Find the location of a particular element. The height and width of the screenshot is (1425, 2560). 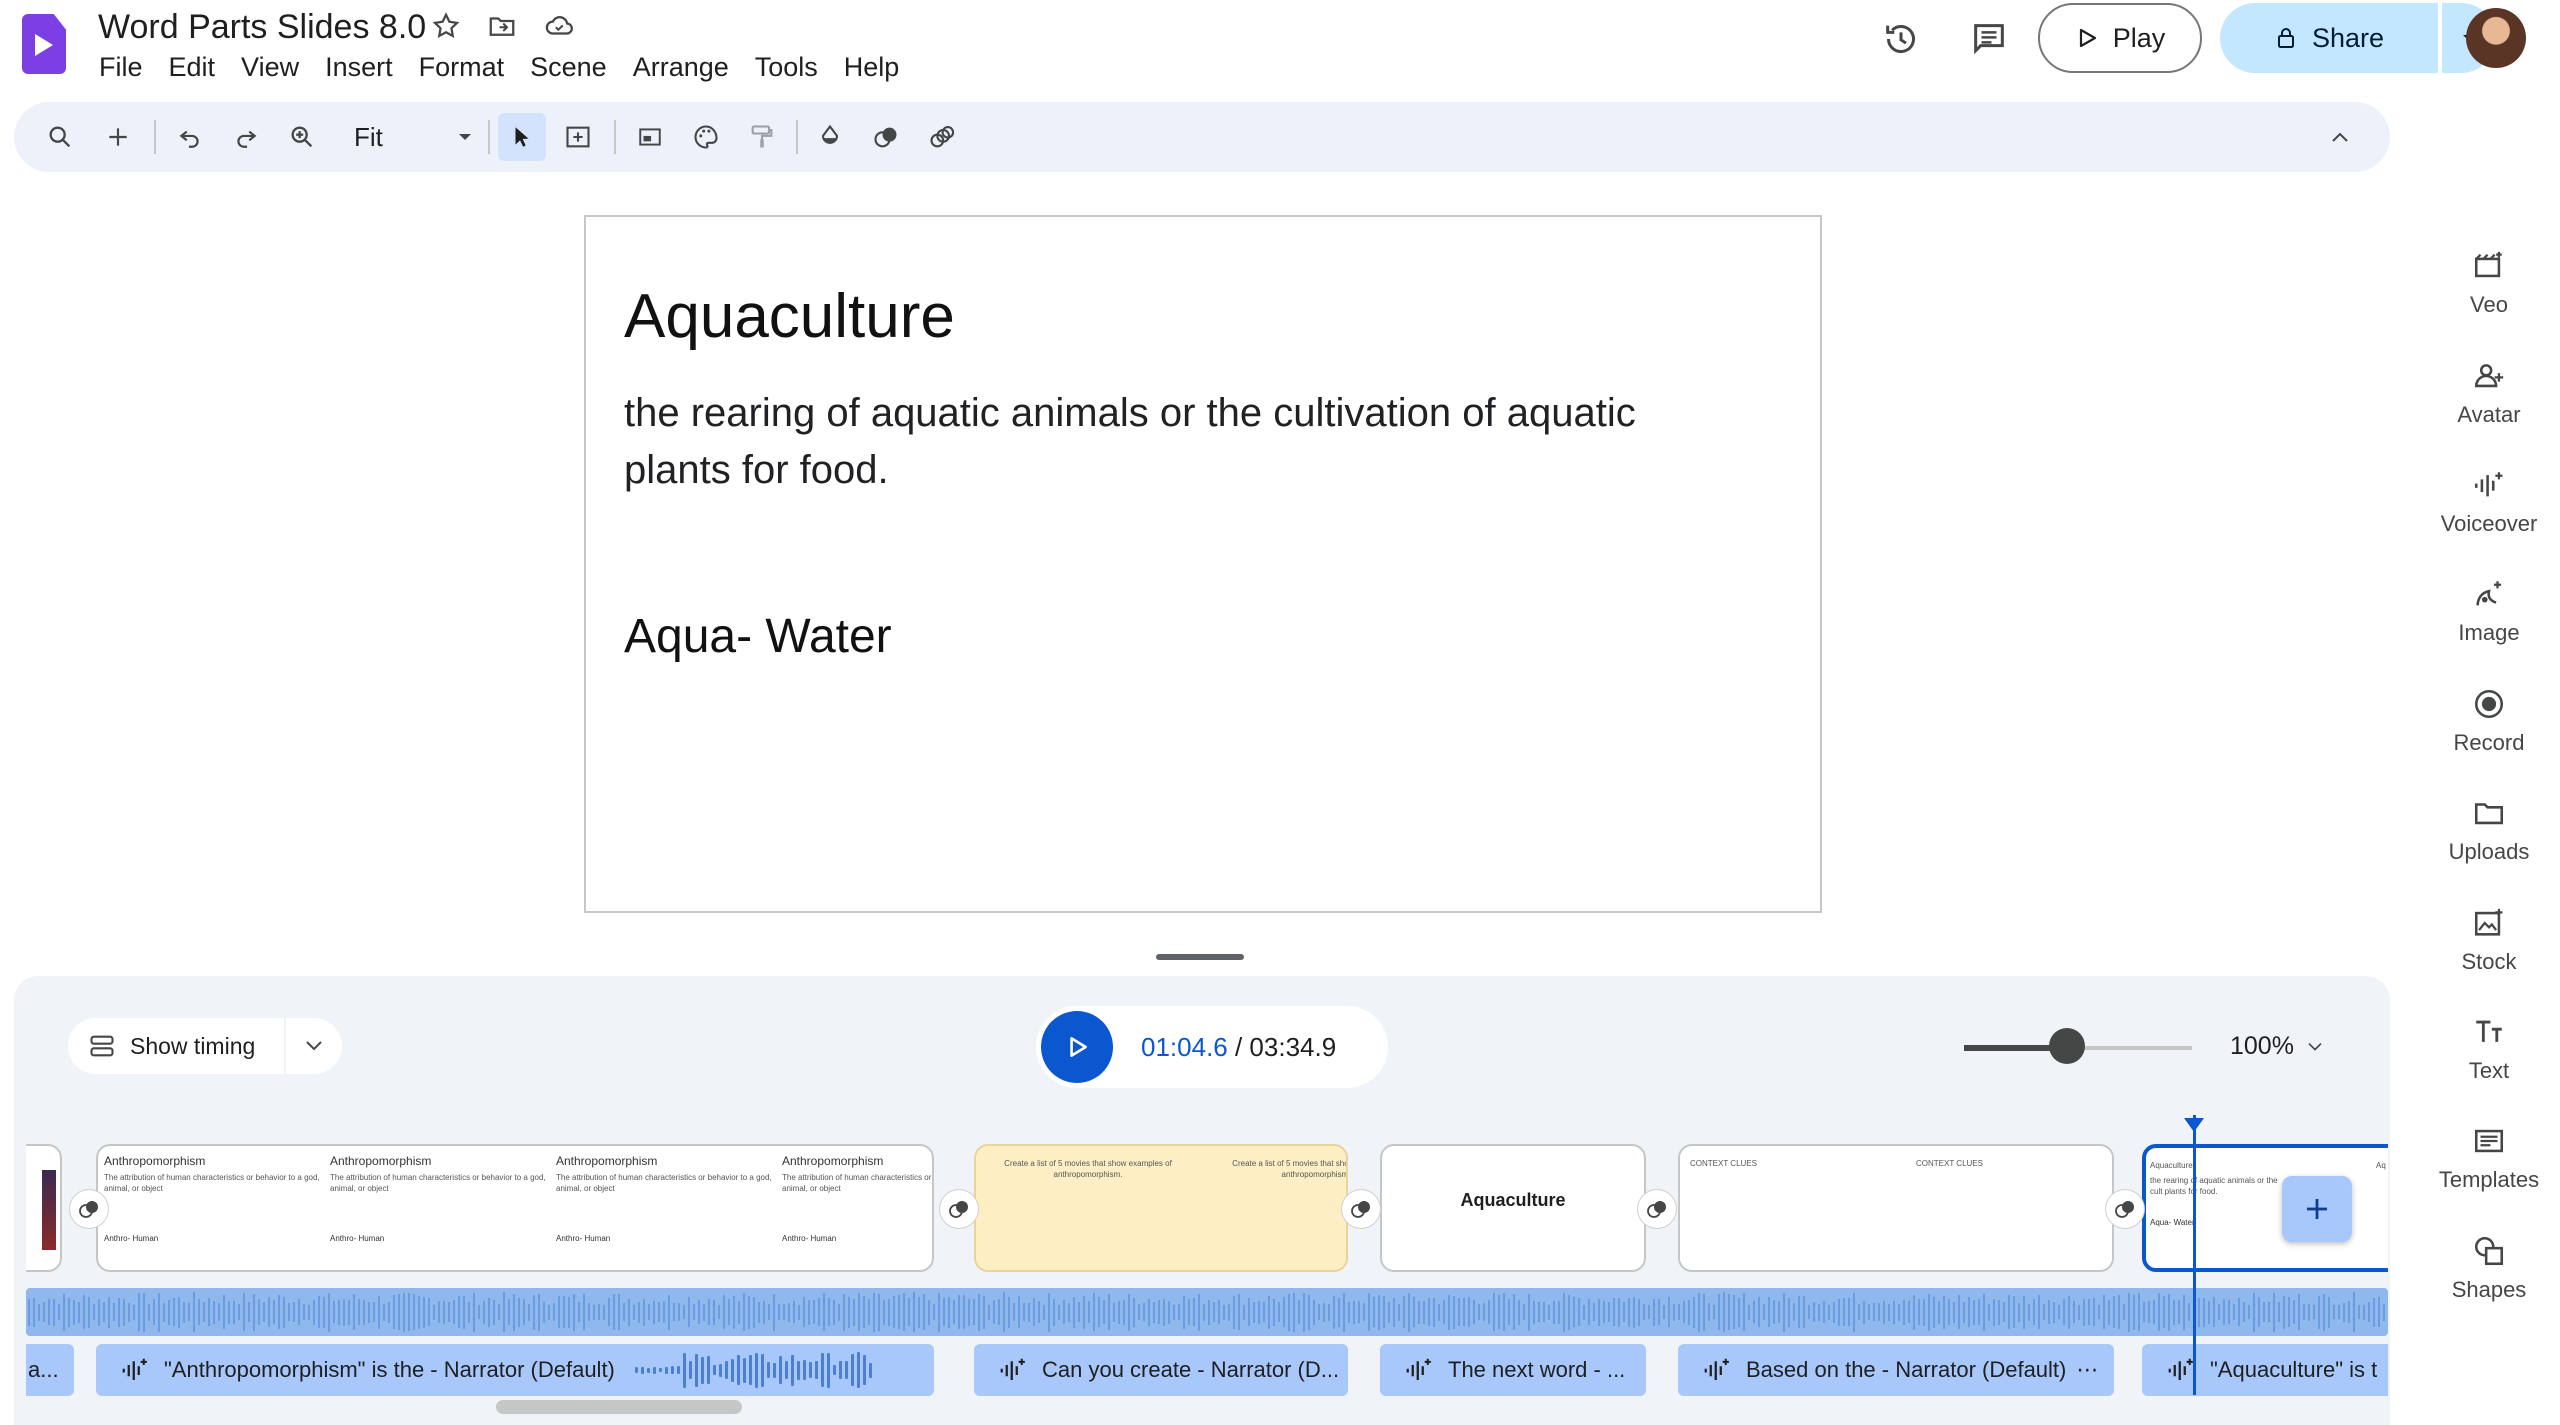

undo-icon is located at coordinates (190, 137).